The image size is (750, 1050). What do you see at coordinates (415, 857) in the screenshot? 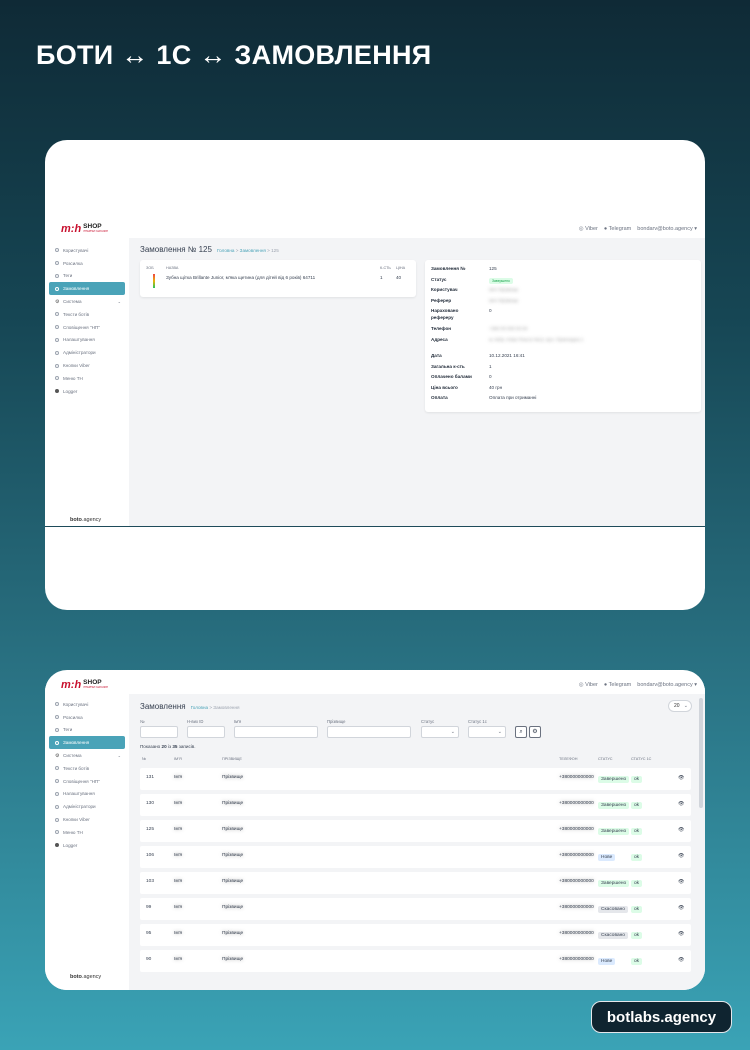
I see `table-row: 106 Ім'я Прізвище +380000000000 Нове ok 👁` at bounding box center [415, 857].